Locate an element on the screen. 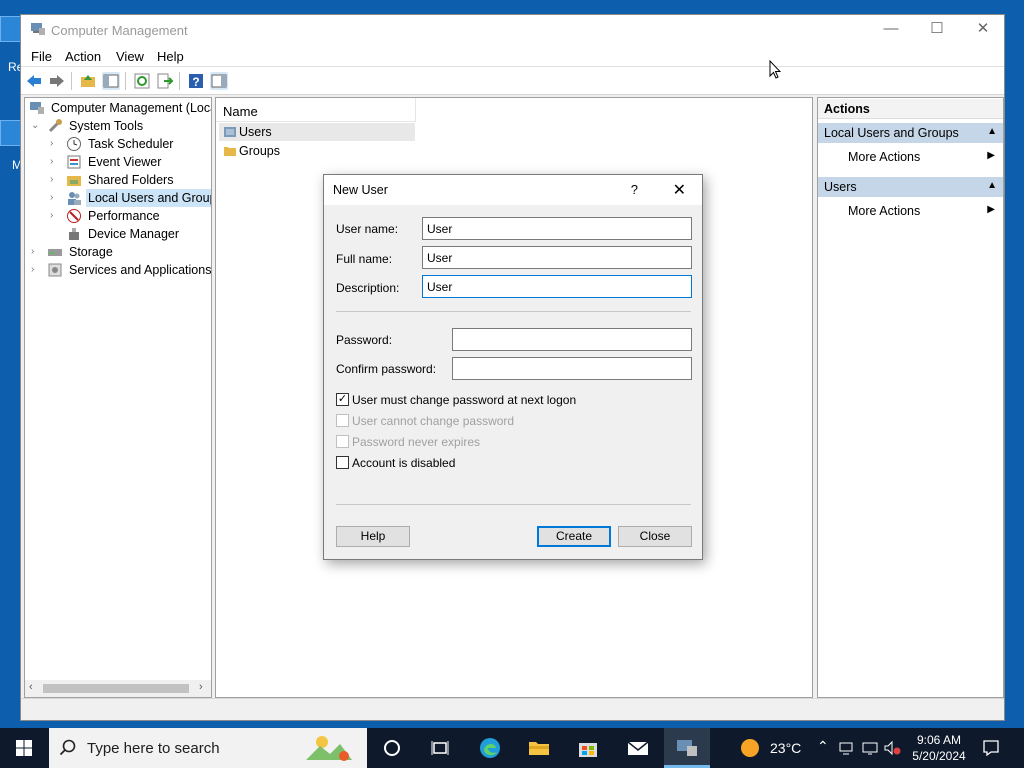 The height and width of the screenshot is (768, 1024). username-label: User name: is located at coordinates (367, 229).